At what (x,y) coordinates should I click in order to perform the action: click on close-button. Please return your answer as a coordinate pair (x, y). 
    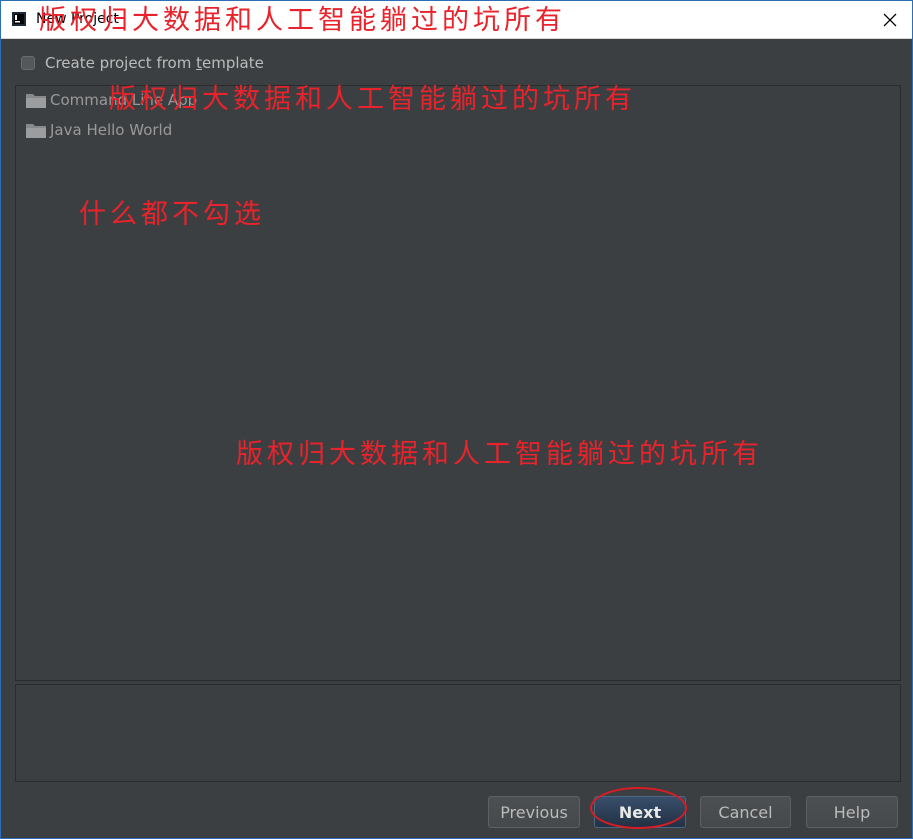
    Looking at the image, I should click on (890, 19).